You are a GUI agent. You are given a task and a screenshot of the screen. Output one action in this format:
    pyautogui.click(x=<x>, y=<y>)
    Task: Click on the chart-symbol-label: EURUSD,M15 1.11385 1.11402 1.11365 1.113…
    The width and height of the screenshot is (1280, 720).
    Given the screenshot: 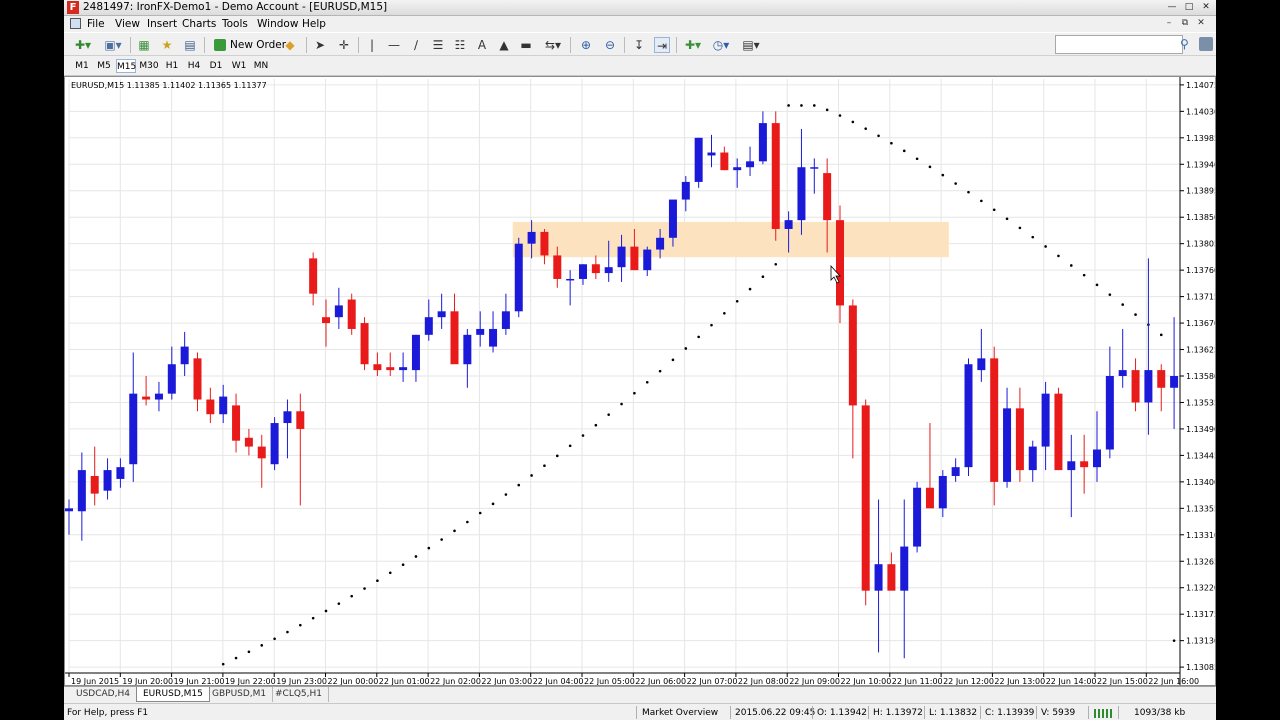 What is the action you would take?
    pyautogui.click(x=169, y=85)
    